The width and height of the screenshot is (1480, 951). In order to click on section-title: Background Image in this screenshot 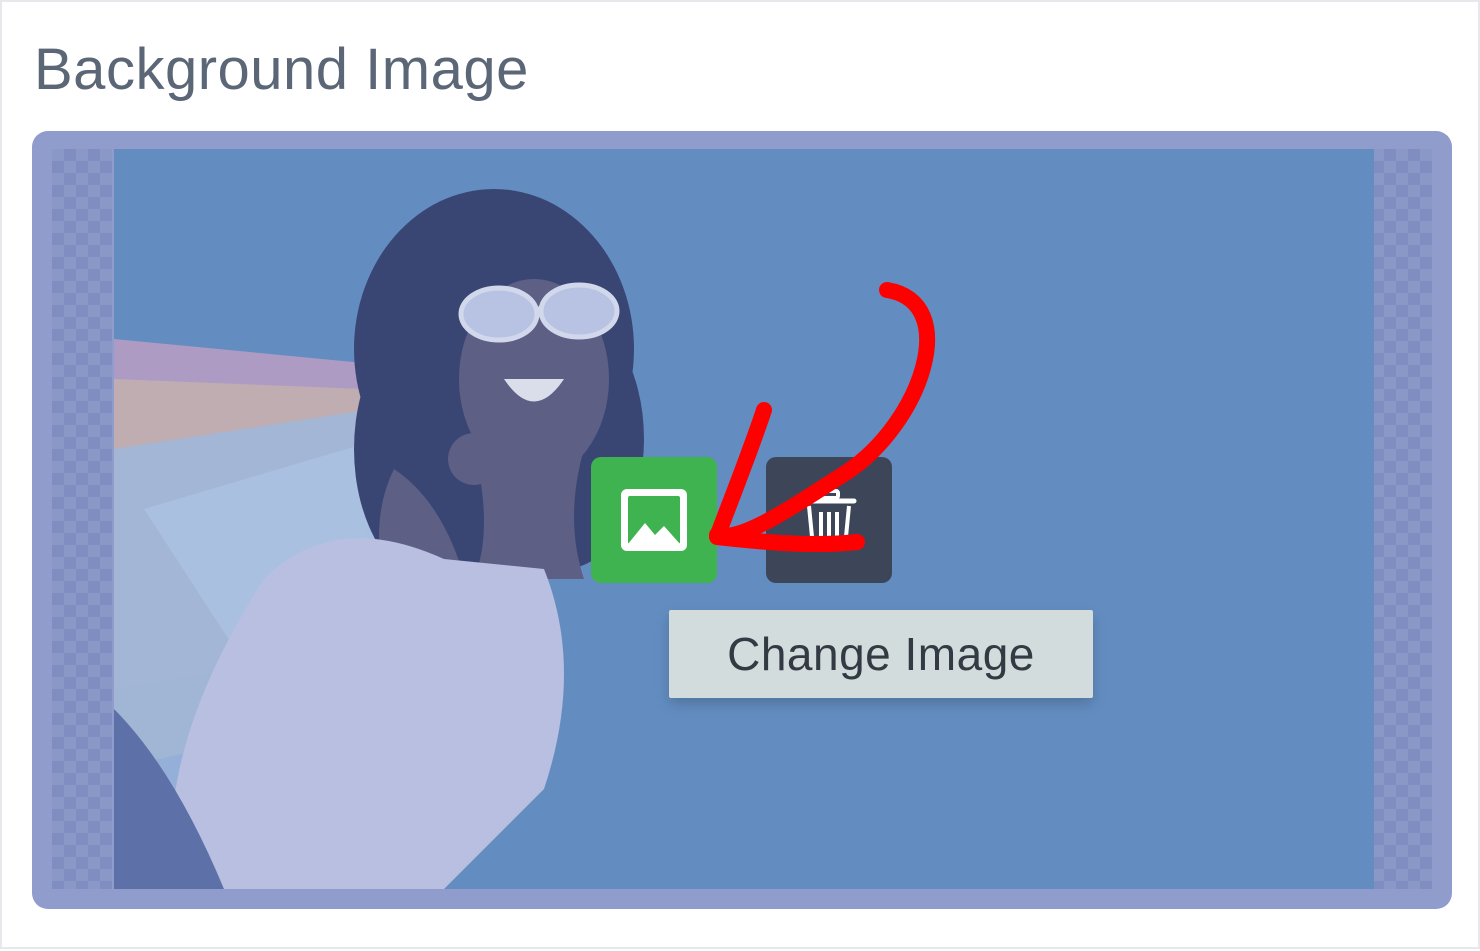, I will do `click(281, 69)`.